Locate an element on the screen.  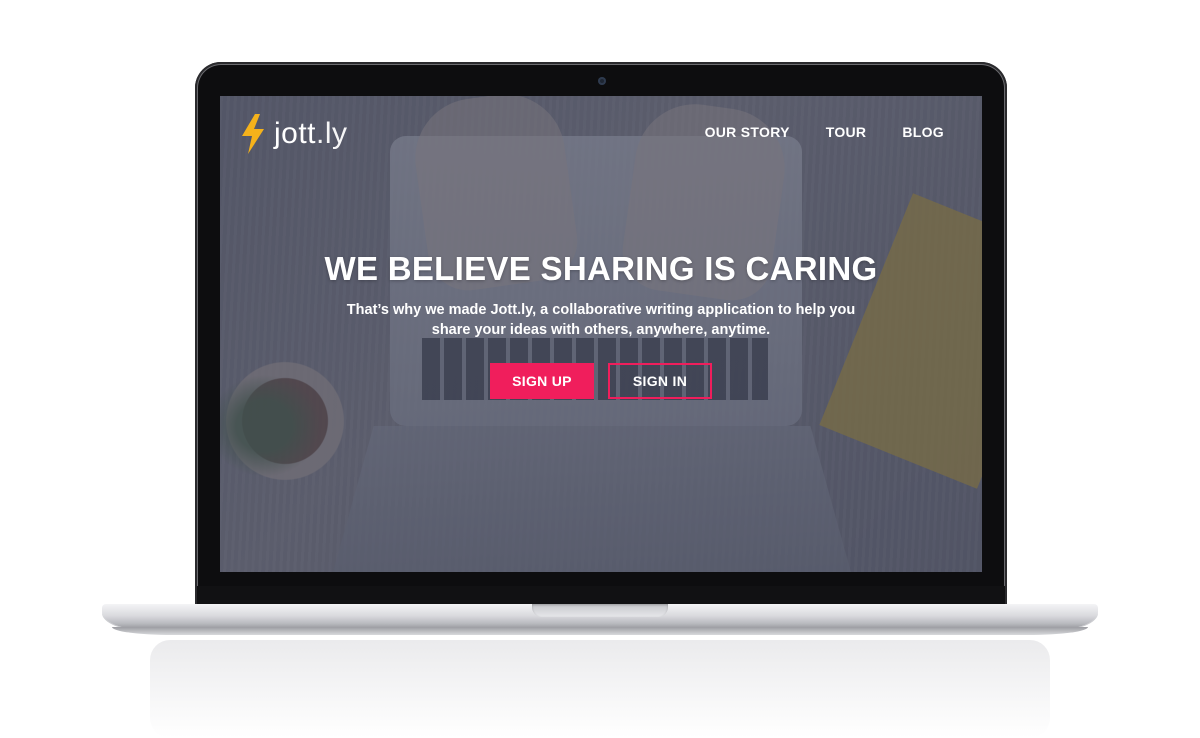
site-logo: jott.ly is located at coordinates (294, 134).